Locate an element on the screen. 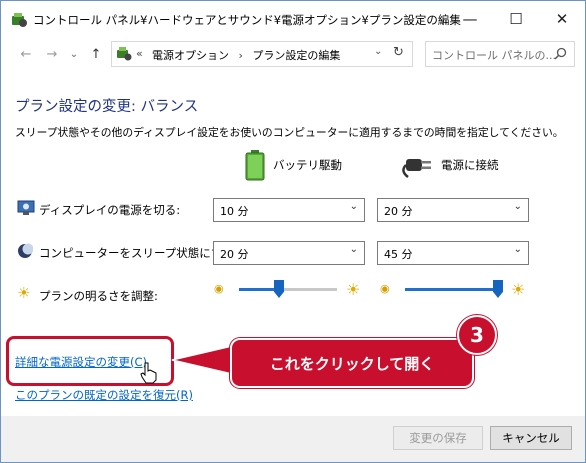  column-plugged-in: 電源に接続 is located at coordinates (470, 165).